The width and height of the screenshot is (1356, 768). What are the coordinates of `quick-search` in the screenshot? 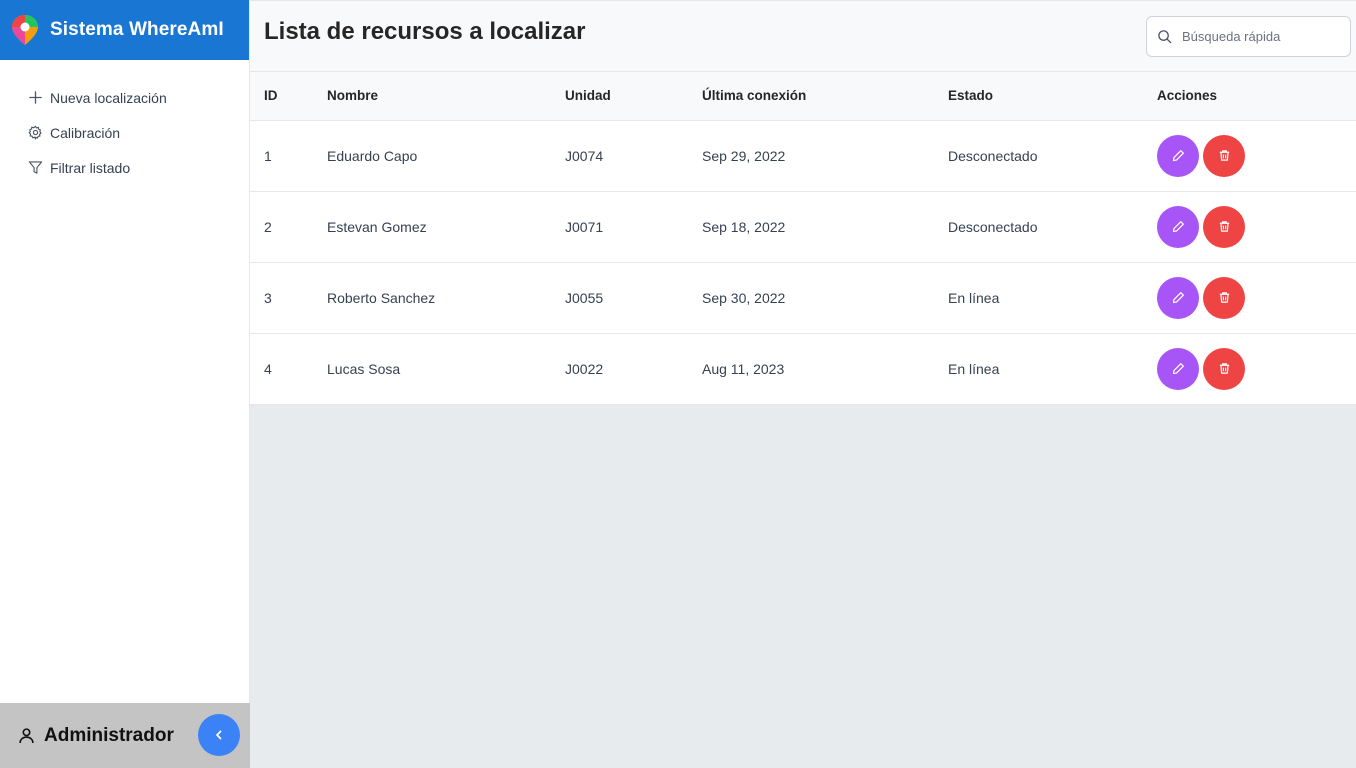 It's located at (1248, 36).